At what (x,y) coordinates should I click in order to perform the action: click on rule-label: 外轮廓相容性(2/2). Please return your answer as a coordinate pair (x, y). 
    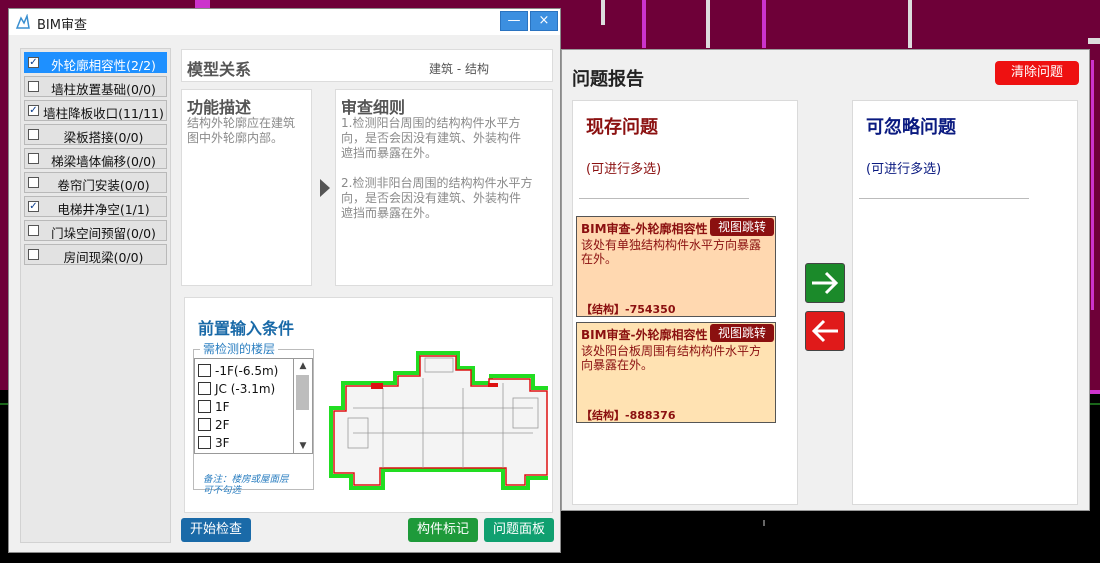
    Looking at the image, I should click on (103, 65).